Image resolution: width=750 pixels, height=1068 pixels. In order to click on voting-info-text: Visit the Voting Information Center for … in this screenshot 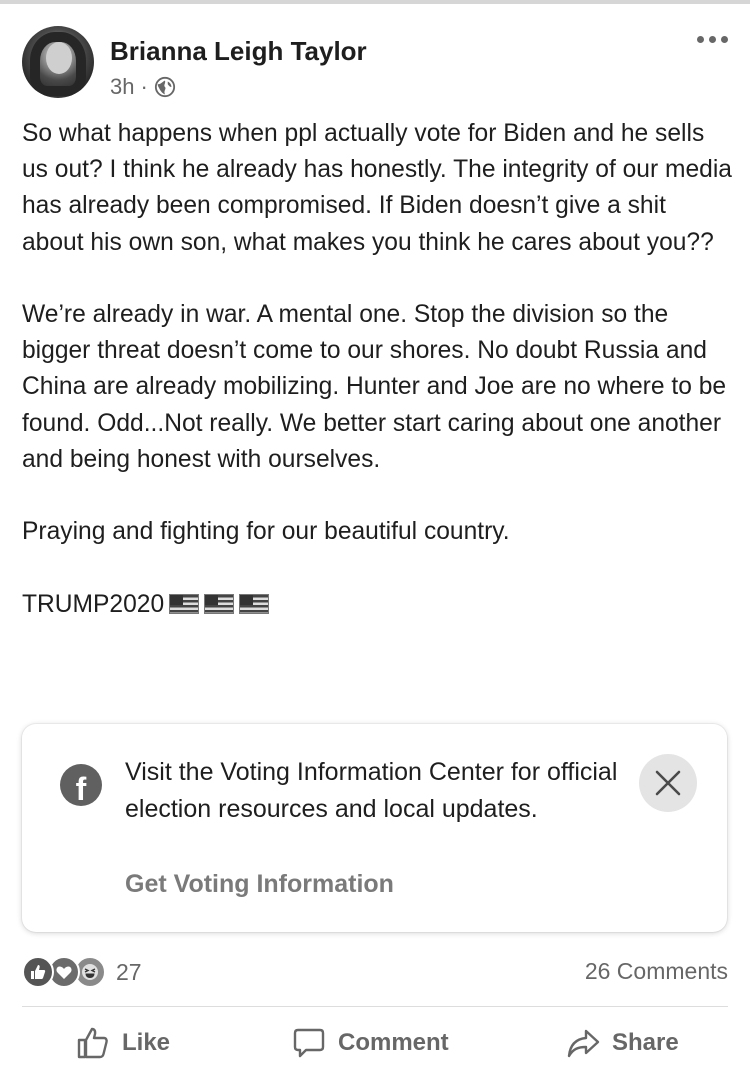, I will do `click(371, 790)`.